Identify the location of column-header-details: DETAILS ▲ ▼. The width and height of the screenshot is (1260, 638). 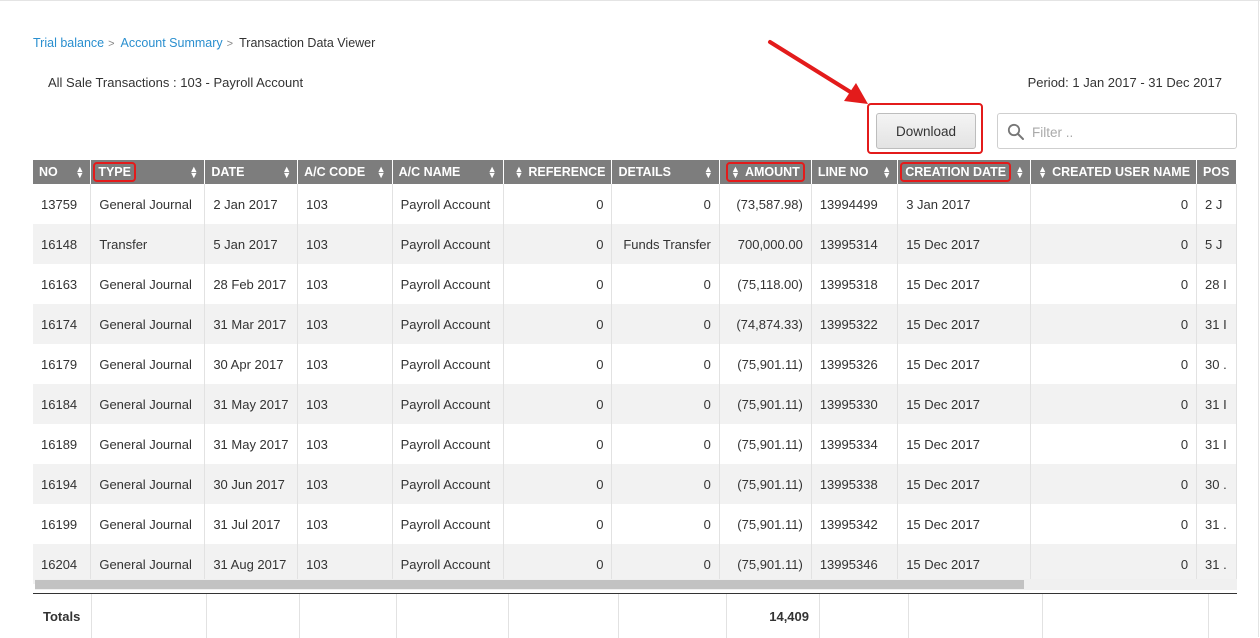
(665, 172).